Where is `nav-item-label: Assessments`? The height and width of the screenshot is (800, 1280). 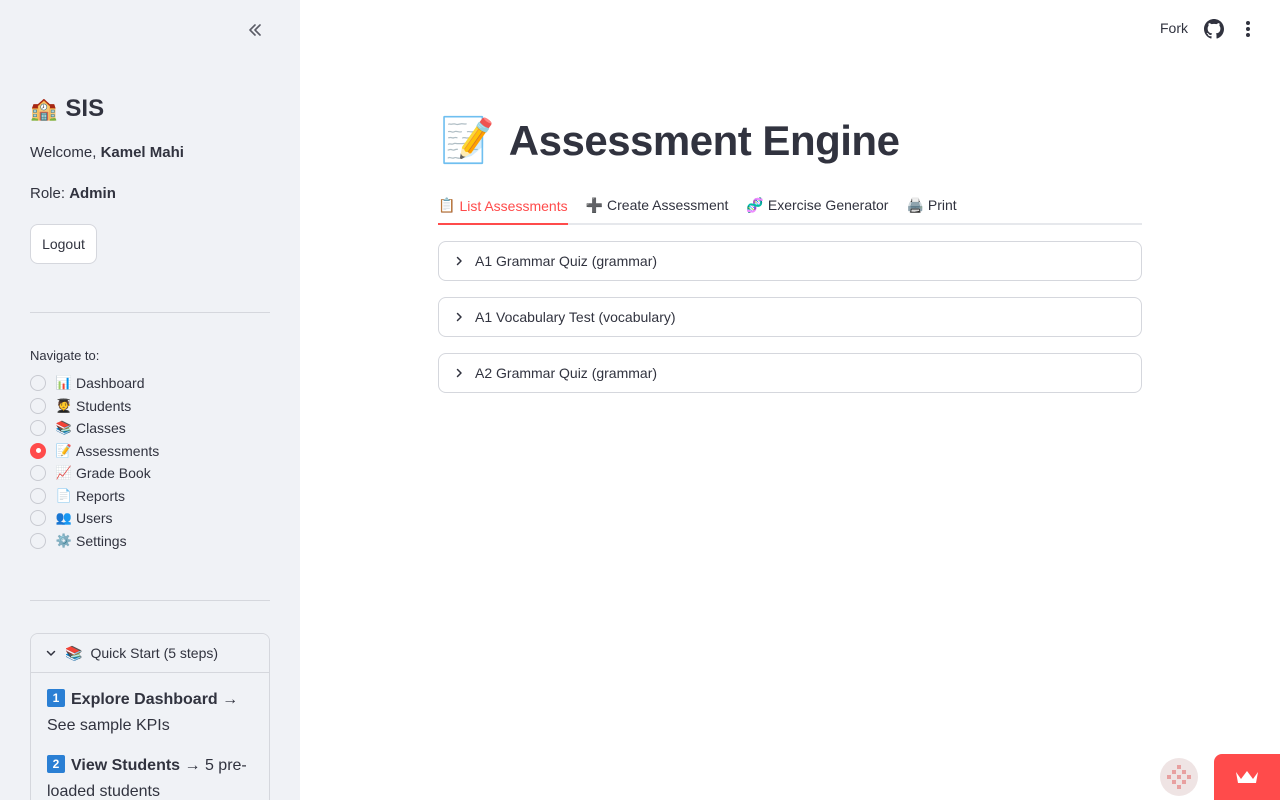
nav-item-label: Assessments is located at coordinates (118, 450).